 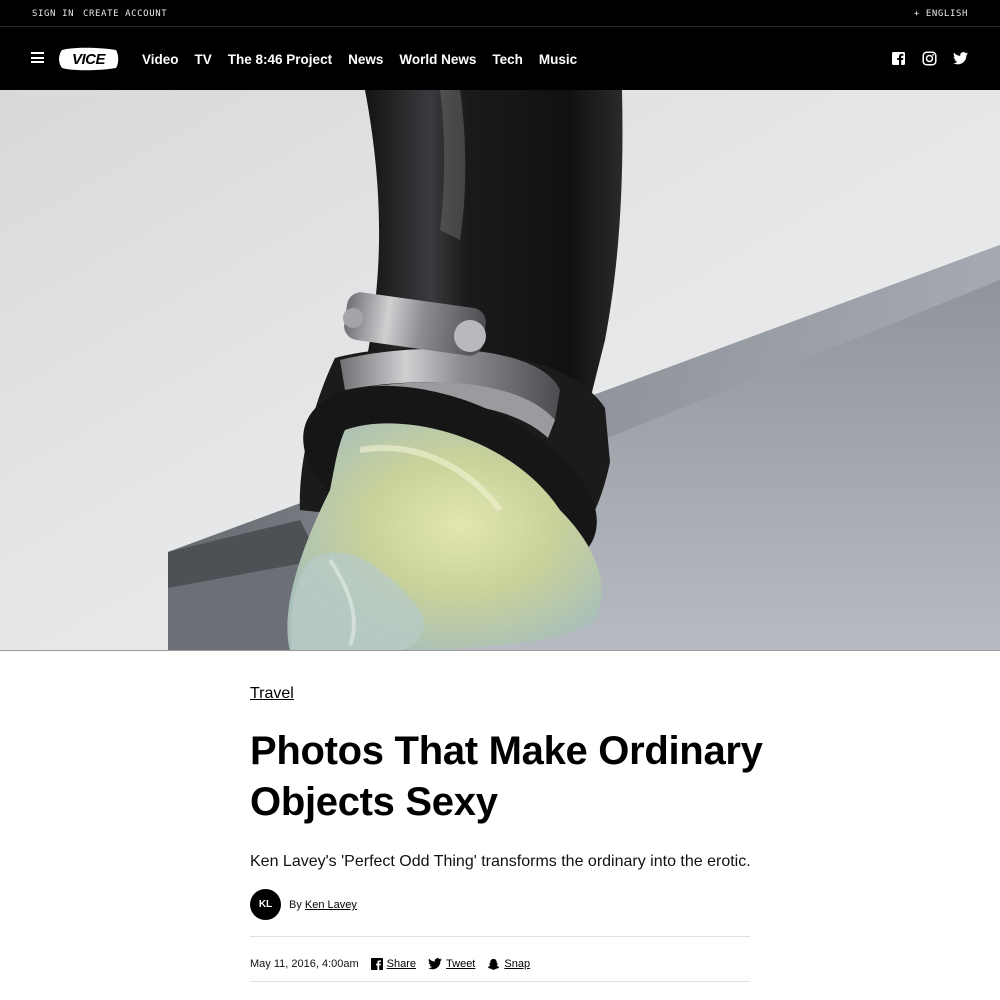 What do you see at coordinates (461, 964) in the screenshot?
I see `tweet-label: Tweet` at bounding box center [461, 964].